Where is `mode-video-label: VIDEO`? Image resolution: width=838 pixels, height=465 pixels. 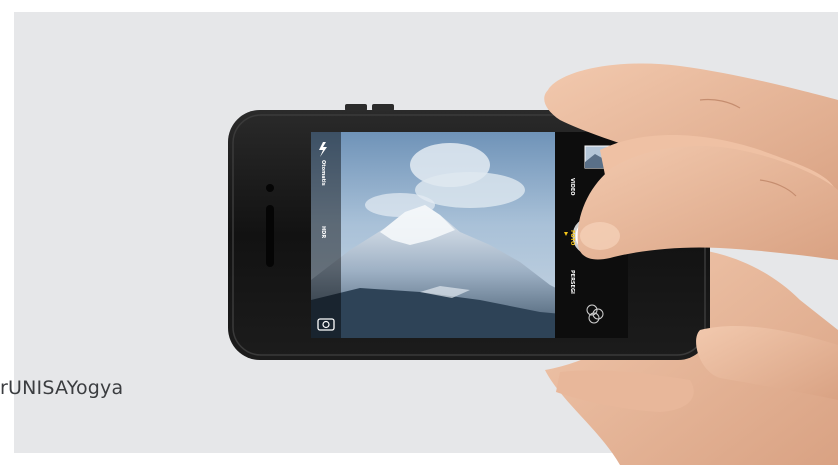
mode-video-label: VIDEO is located at coordinates (572, 187).